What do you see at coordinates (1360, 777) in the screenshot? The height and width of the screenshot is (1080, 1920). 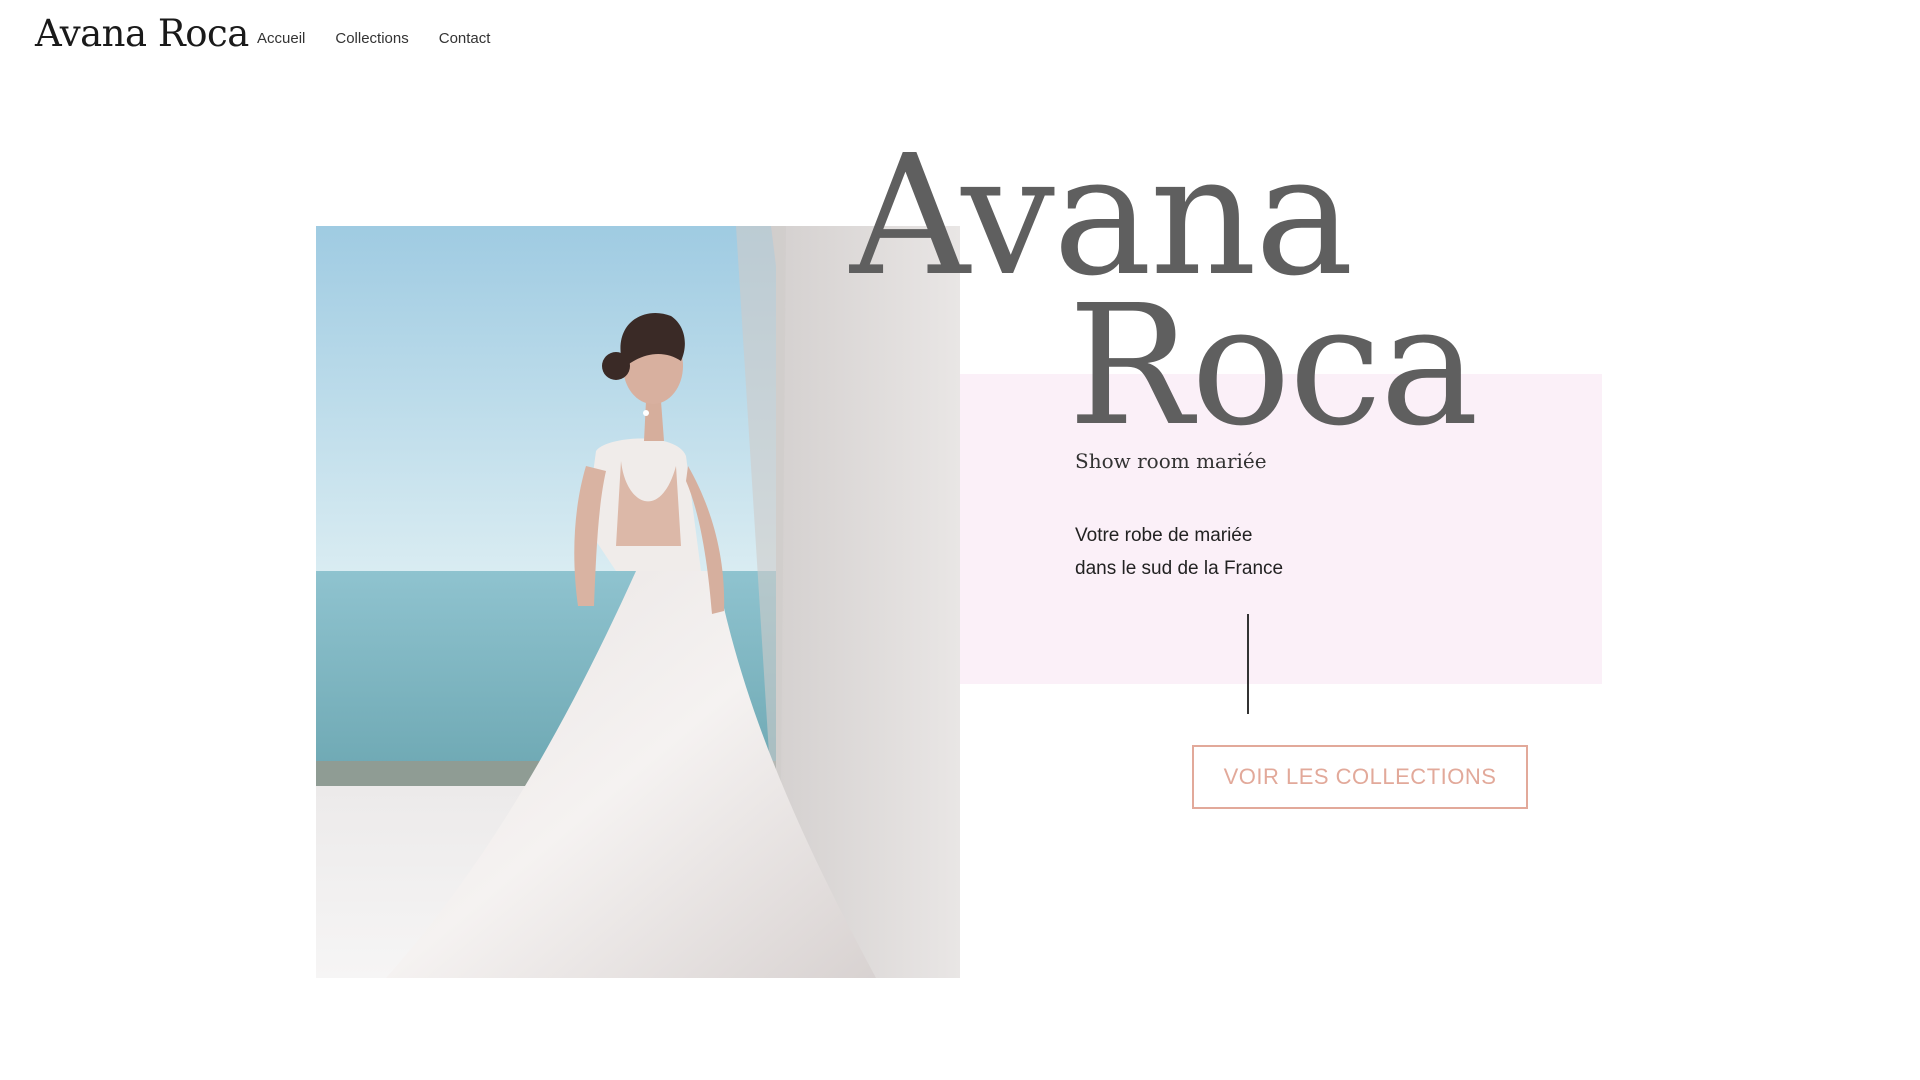 I see `view-collections-button: VOIR LES COLLECTIONS` at bounding box center [1360, 777].